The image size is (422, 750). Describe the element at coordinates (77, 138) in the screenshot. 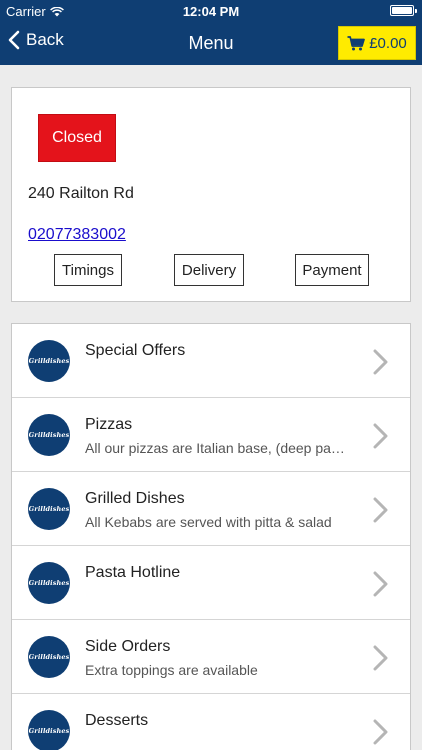

I see `status-badge: Closed` at that location.